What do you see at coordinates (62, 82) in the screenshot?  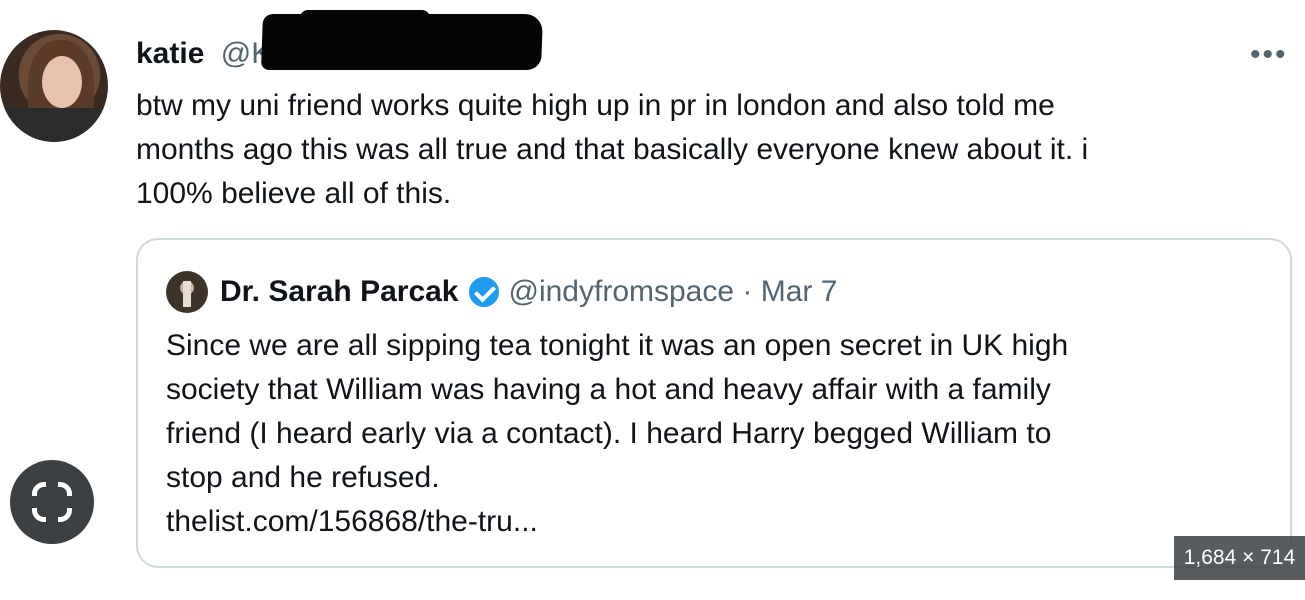 I see `avatar-face` at bounding box center [62, 82].